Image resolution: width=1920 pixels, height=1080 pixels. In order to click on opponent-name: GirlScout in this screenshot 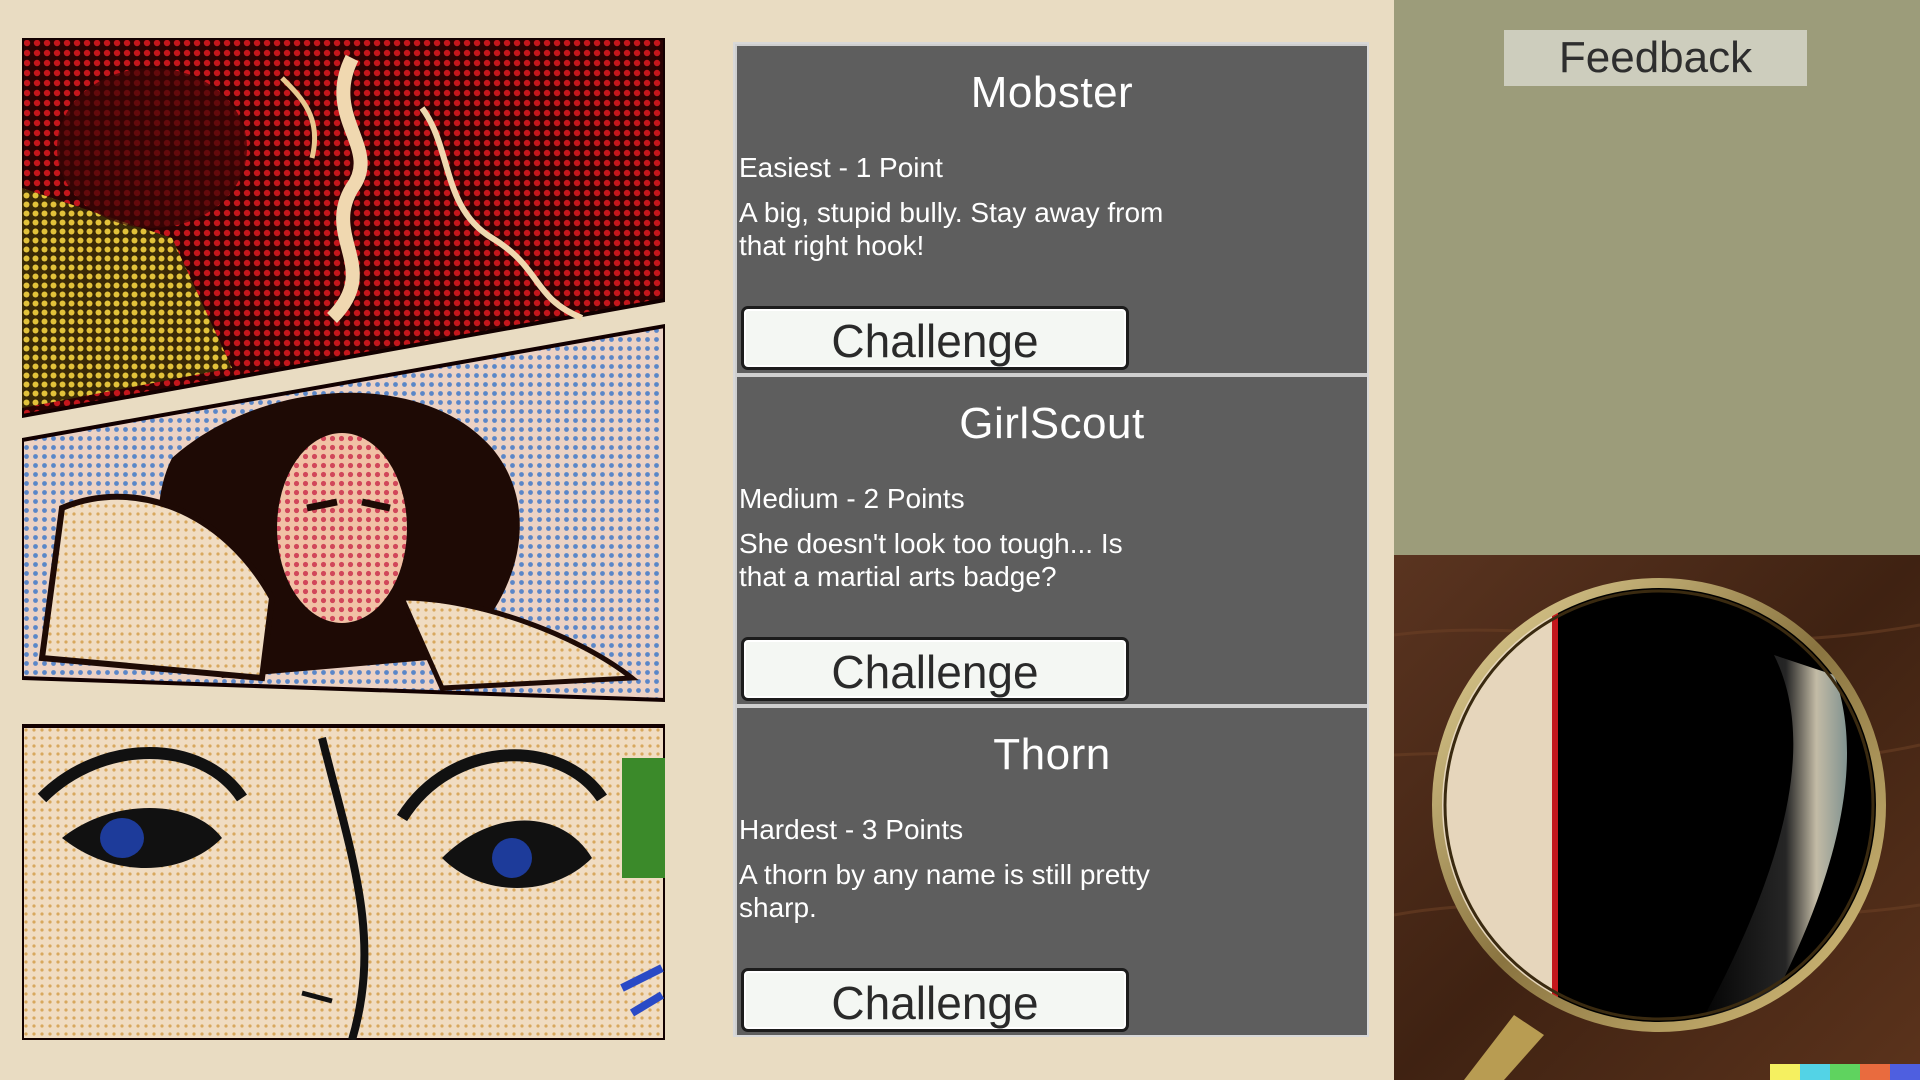, I will do `click(1052, 423)`.